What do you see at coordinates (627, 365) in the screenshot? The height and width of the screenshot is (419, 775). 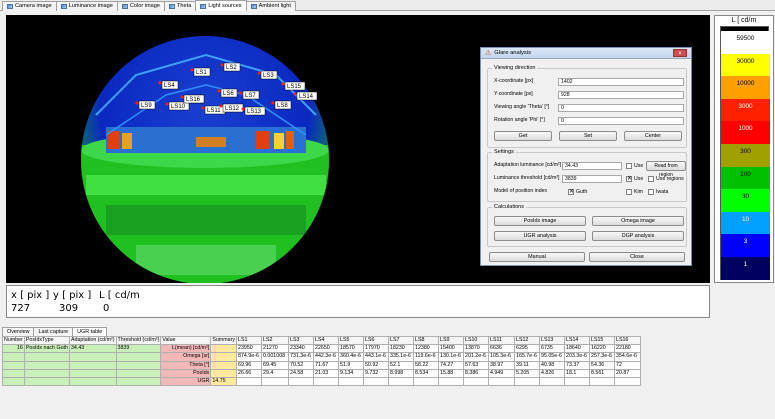 I see `table-cell: 72` at bounding box center [627, 365].